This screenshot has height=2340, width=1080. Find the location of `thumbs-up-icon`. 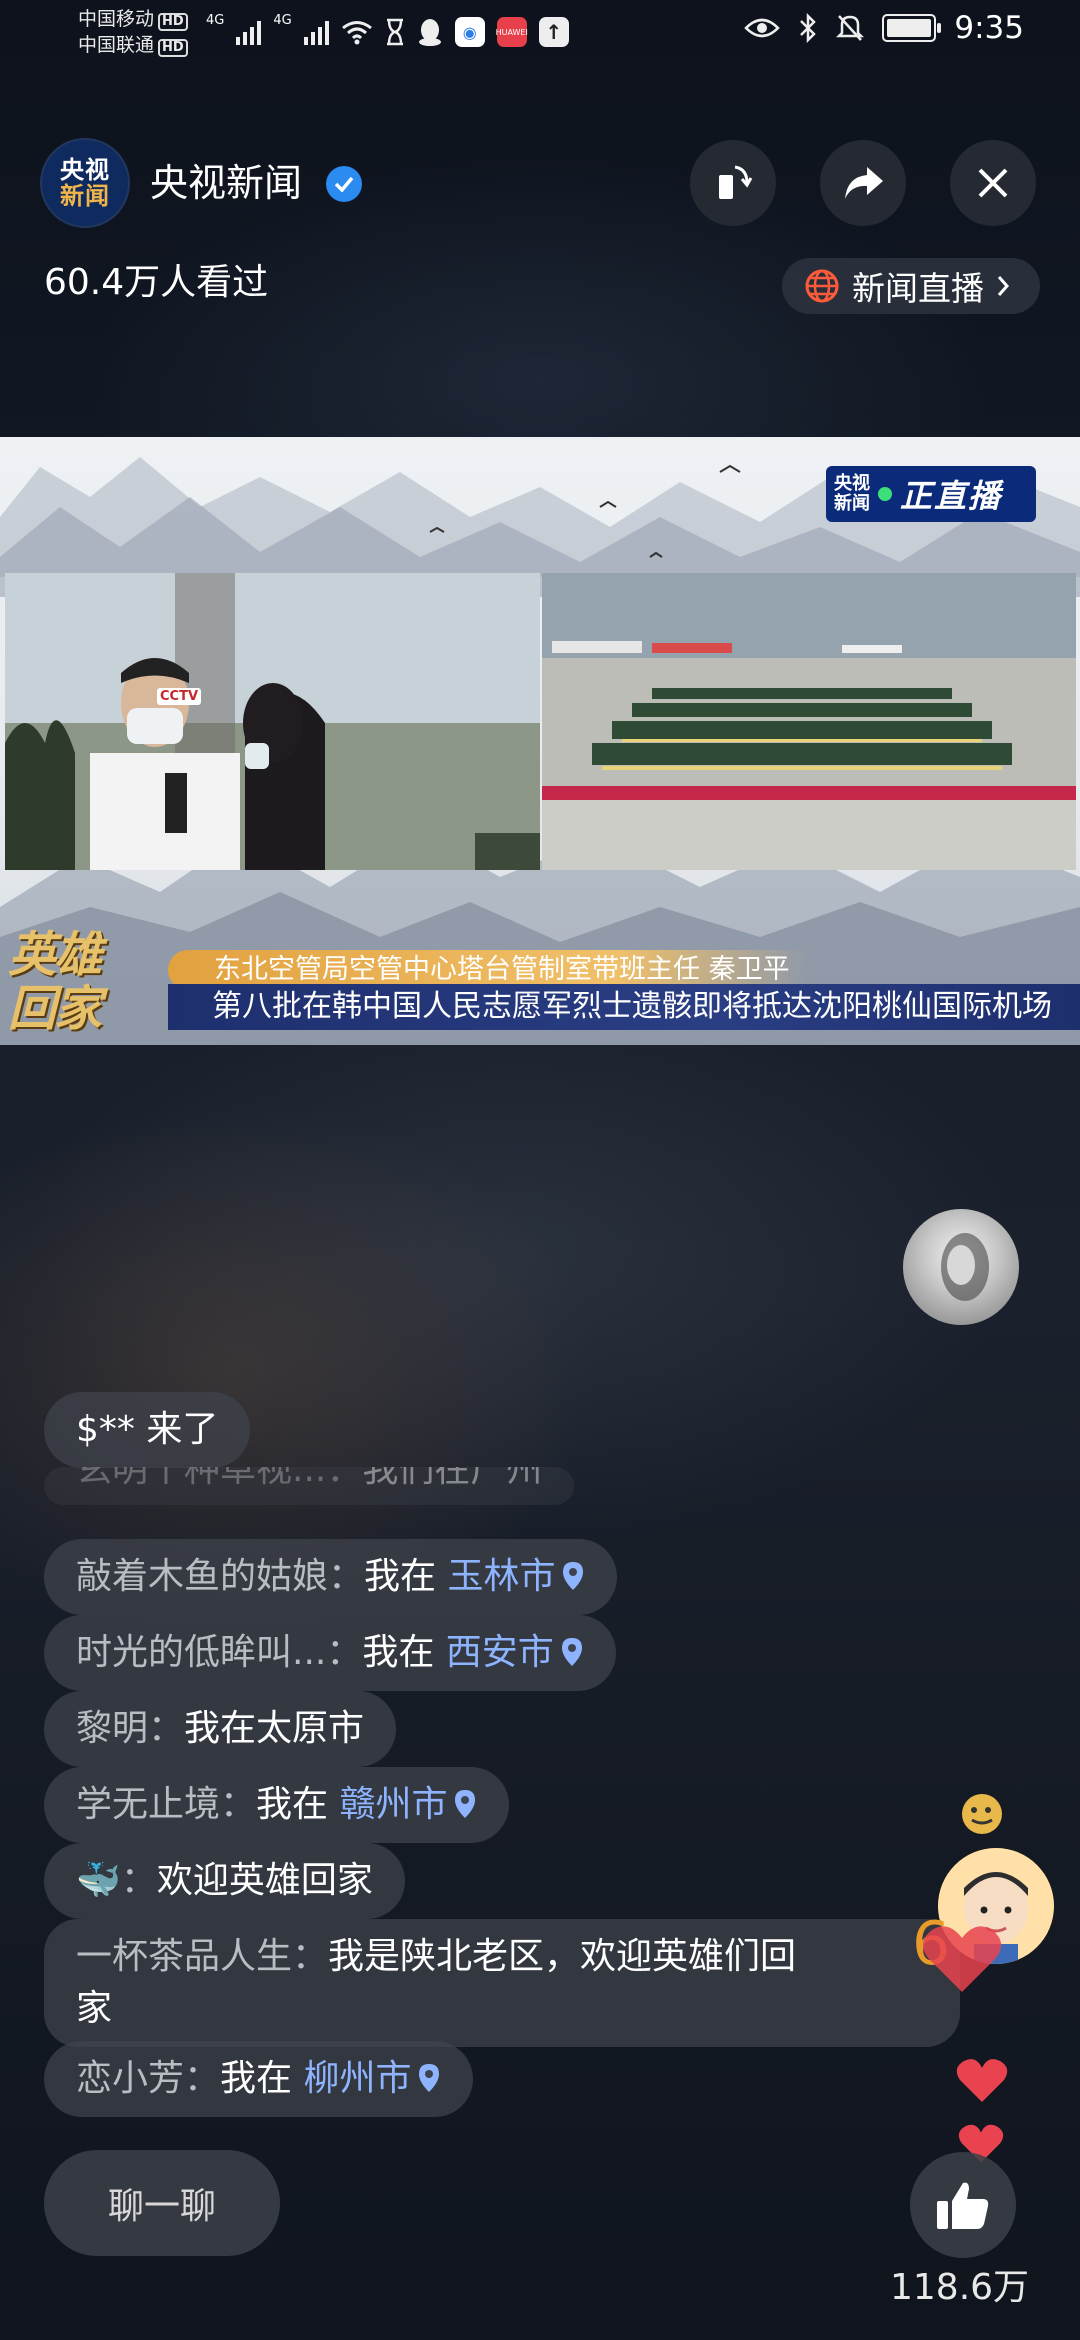

thumbs-up-icon is located at coordinates (963, 2205).